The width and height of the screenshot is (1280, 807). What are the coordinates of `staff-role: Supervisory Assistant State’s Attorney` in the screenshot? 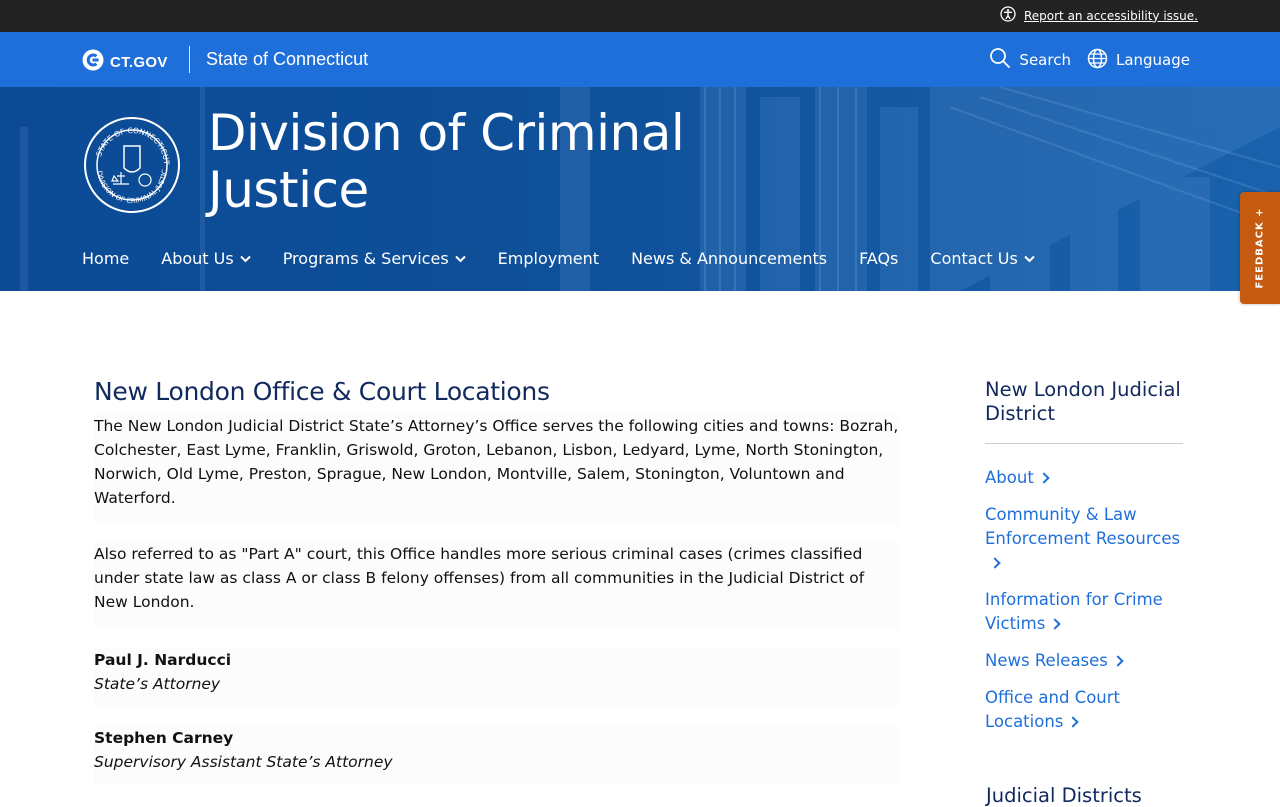 It's located at (243, 762).